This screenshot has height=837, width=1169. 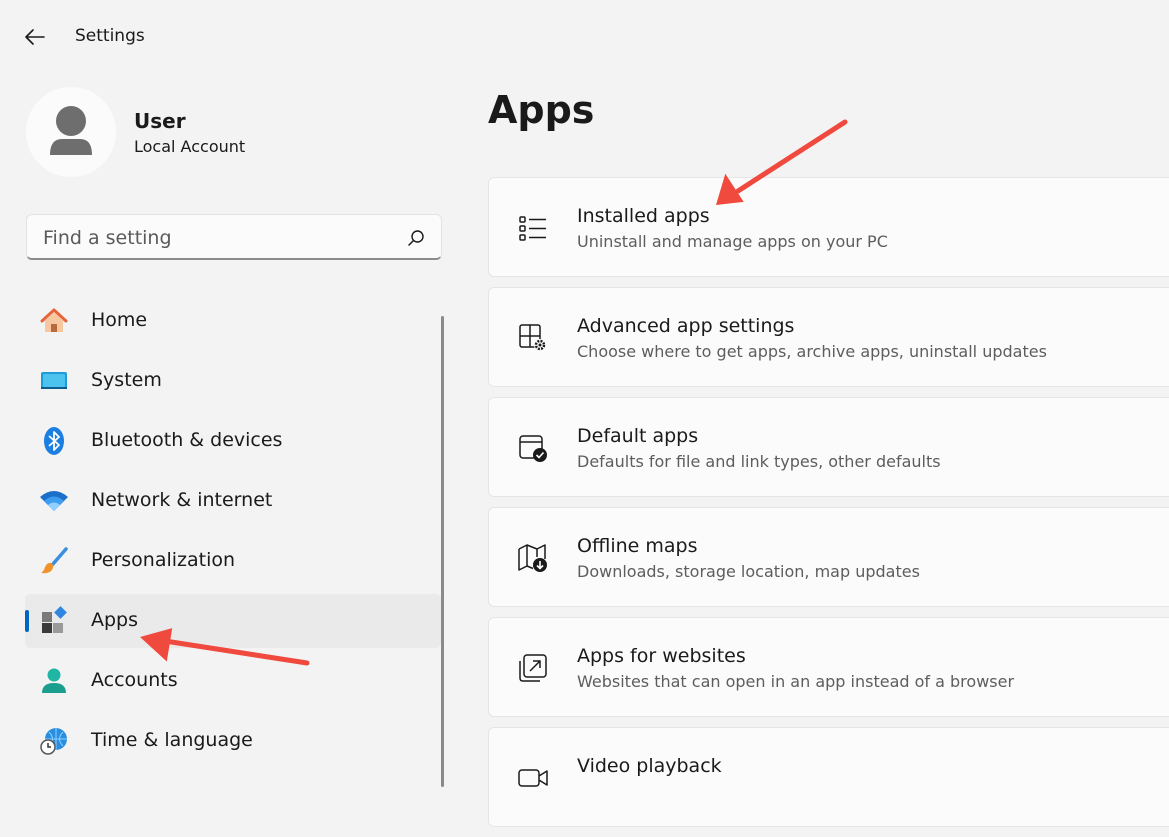 I want to click on account-type: Local Account, so click(x=190, y=146).